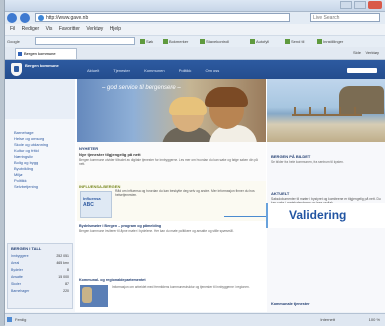  What do you see at coordinates (141, 88) in the screenshot?
I see `hero-tagline: – god service til bergensere –` at bounding box center [141, 88].